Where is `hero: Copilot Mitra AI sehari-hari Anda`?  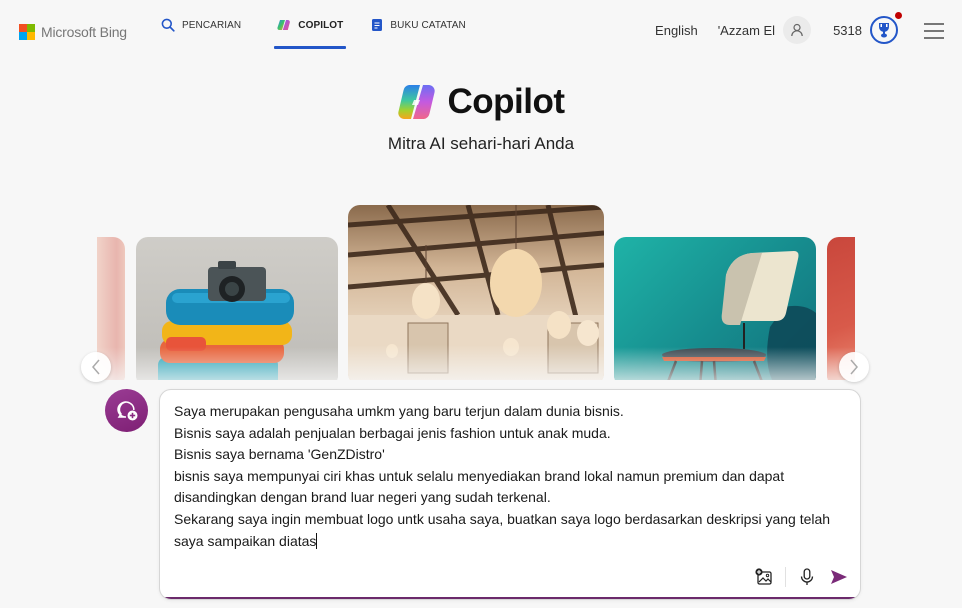 hero: Copilot Mitra AI sehari-hari Anda is located at coordinates (481, 118).